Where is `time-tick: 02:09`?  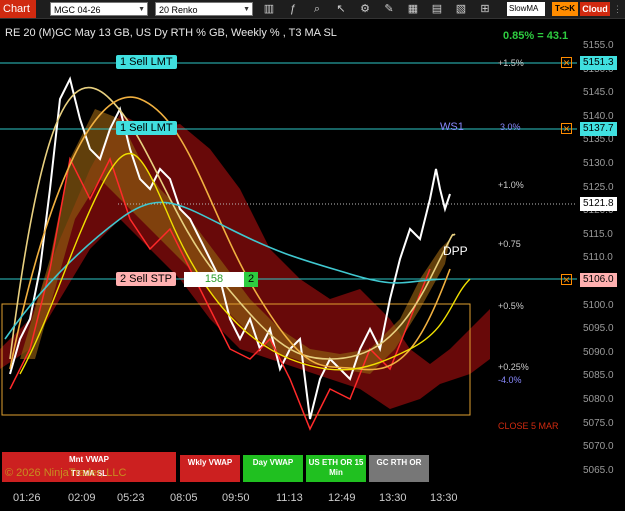
time-tick: 02:09 is located at coordinates (82, 498).